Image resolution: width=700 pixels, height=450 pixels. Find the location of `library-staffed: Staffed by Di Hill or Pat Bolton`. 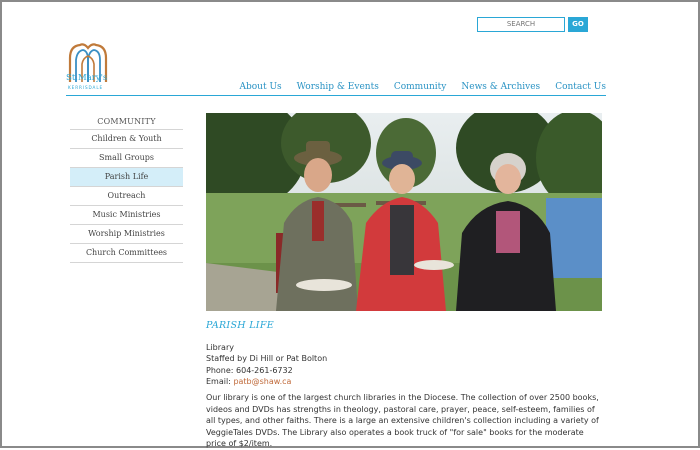

library-staffed: Staffed by Di Hill or Pat Bolton is located at coordinates (267, 359).